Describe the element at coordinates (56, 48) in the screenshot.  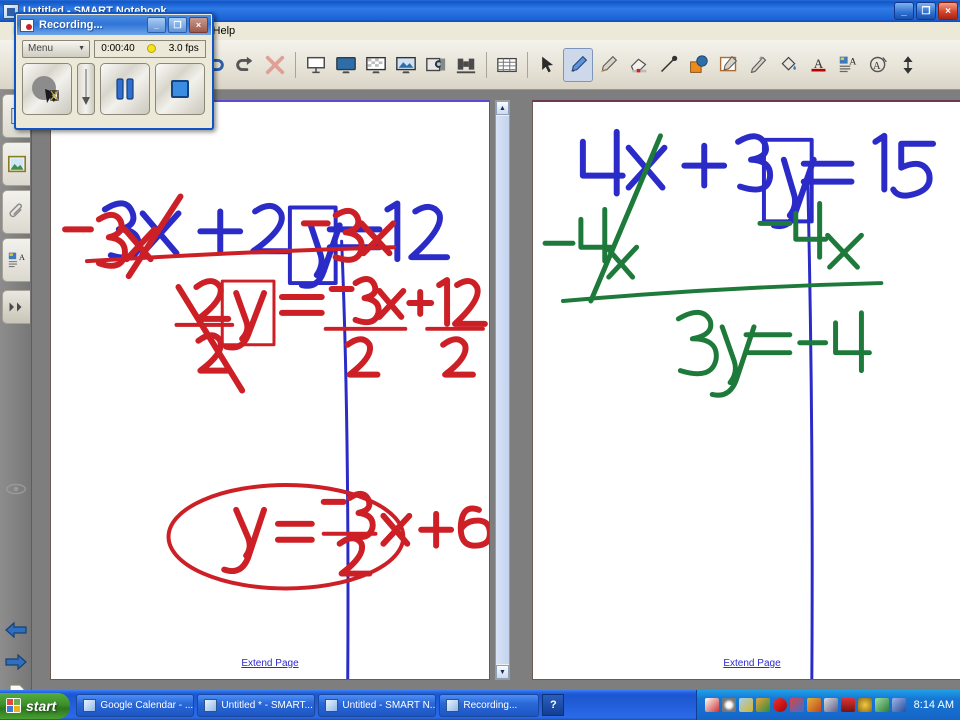
I see `recording-menu-button: Menu ▼` at that location.